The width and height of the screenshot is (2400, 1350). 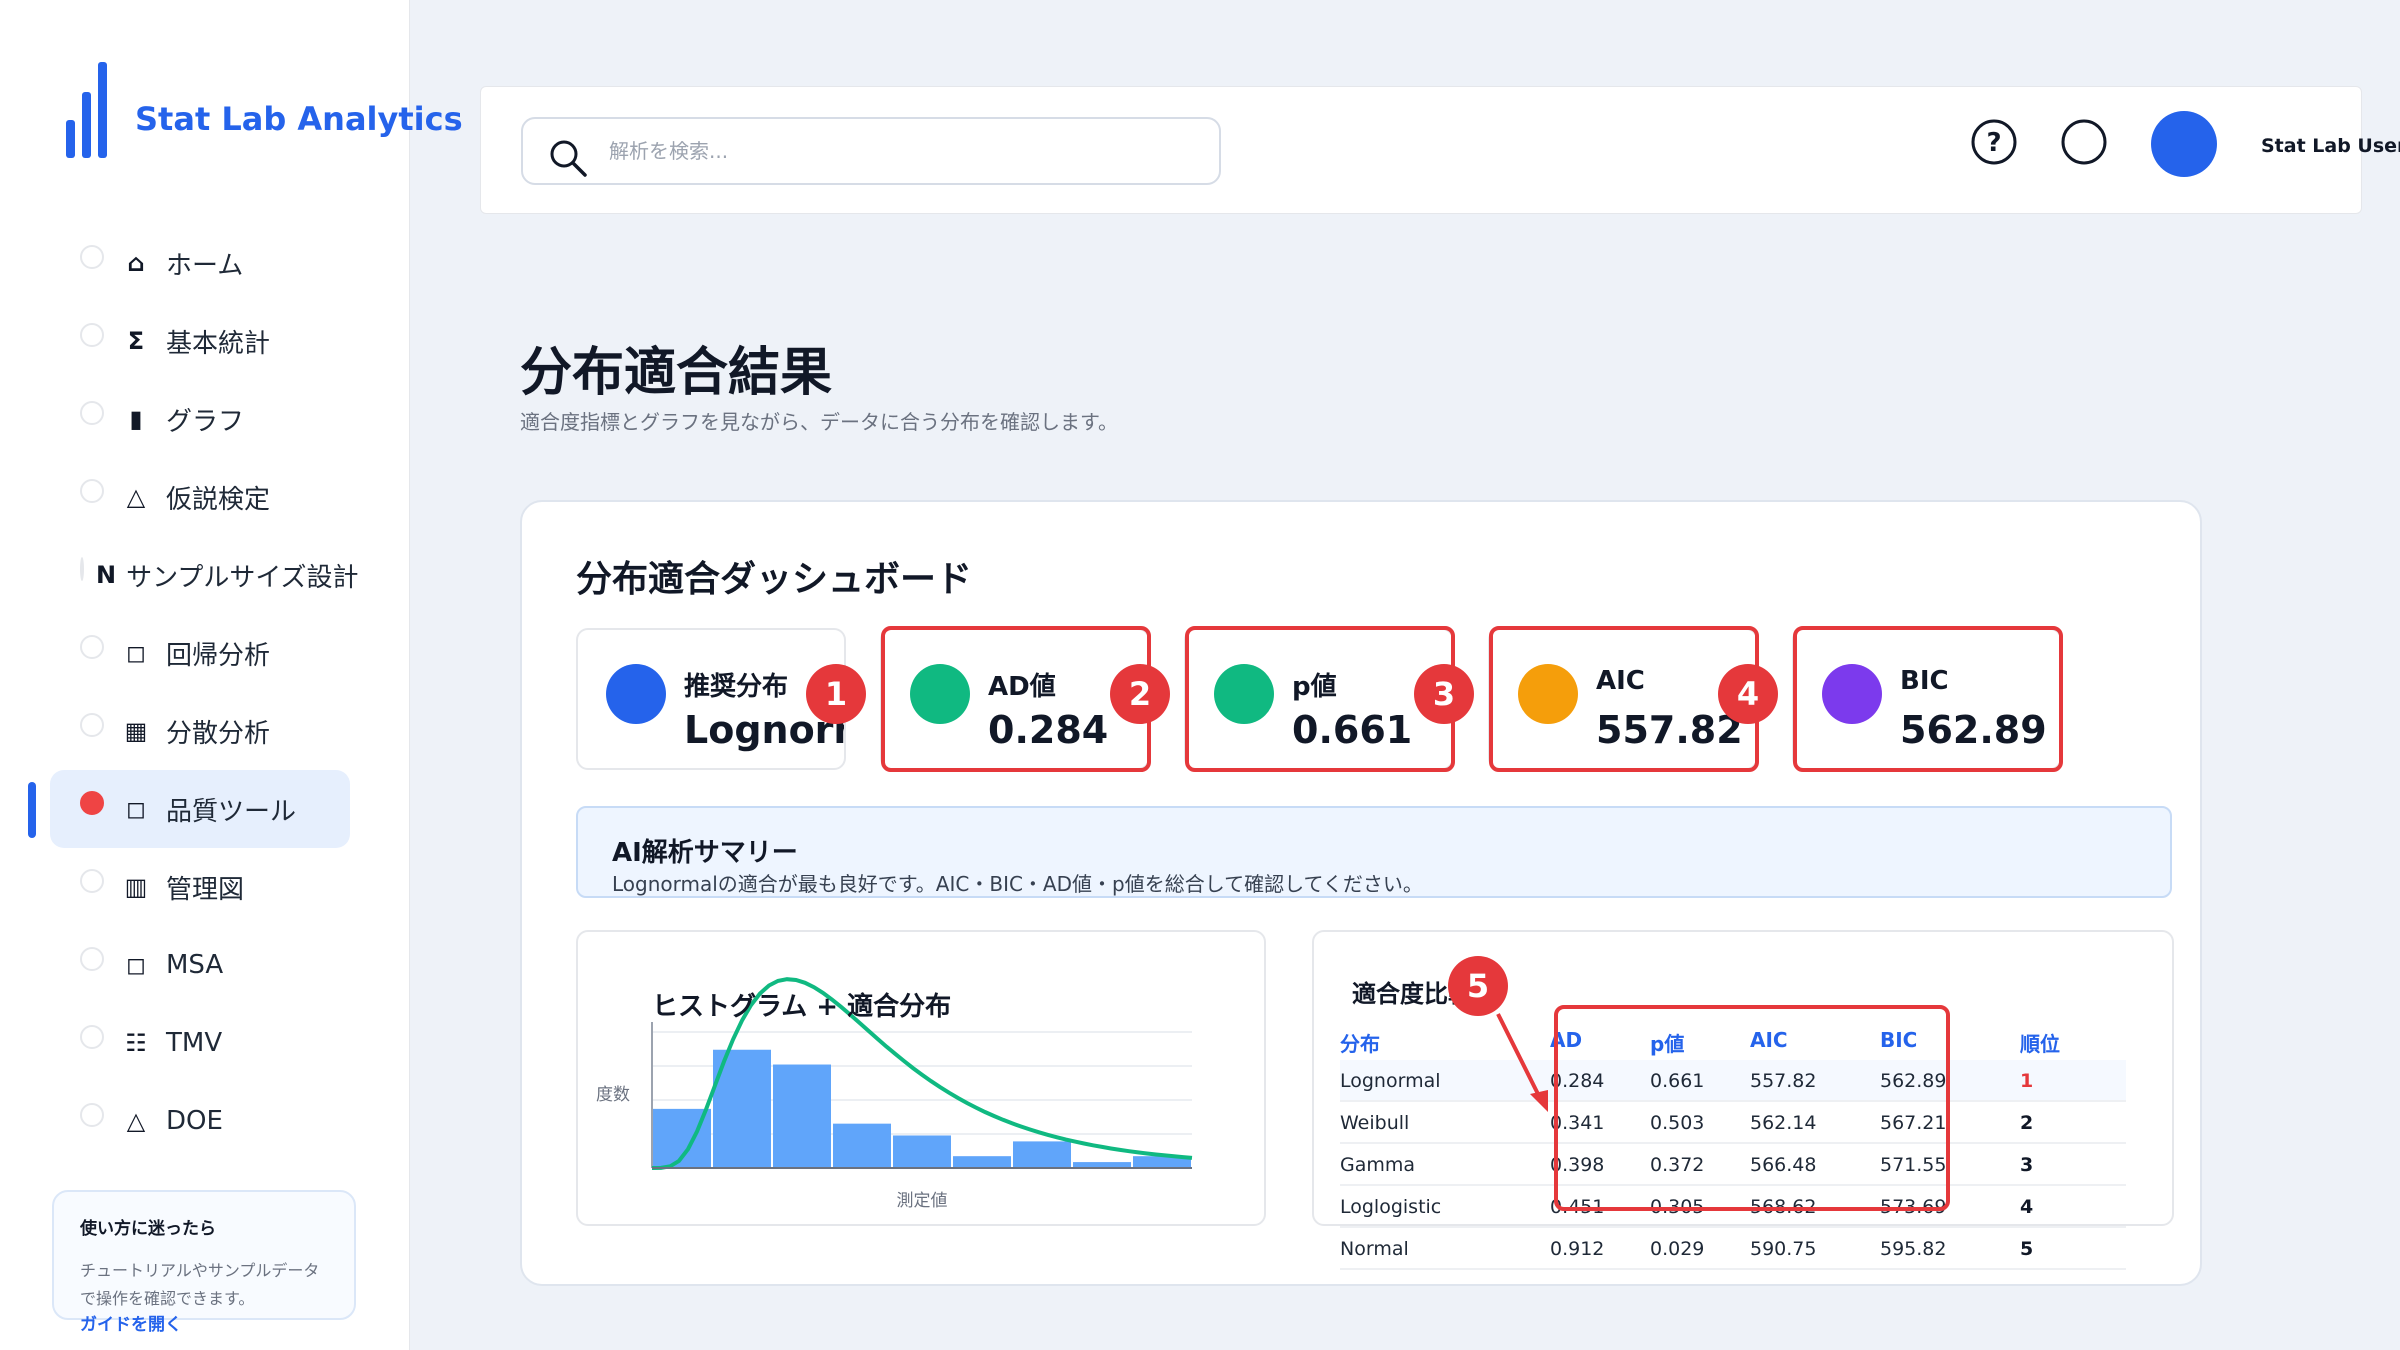 What do you see at coordinates (1677, 1249) in the screenshot?
I see `metric-cell: 0.029` at bounding box center [1677, 1249].